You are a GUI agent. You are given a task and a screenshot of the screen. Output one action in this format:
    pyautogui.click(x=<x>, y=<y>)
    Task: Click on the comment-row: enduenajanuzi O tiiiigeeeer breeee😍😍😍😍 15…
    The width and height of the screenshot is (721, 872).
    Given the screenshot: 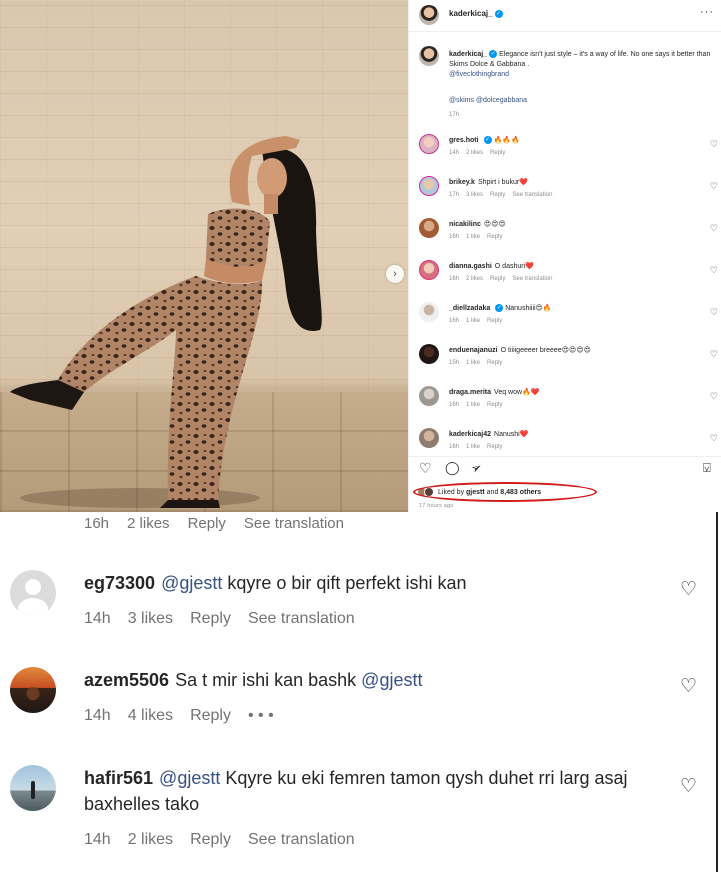 What is the action you would take?
    pyautogui.click(x=565, y=365)
    